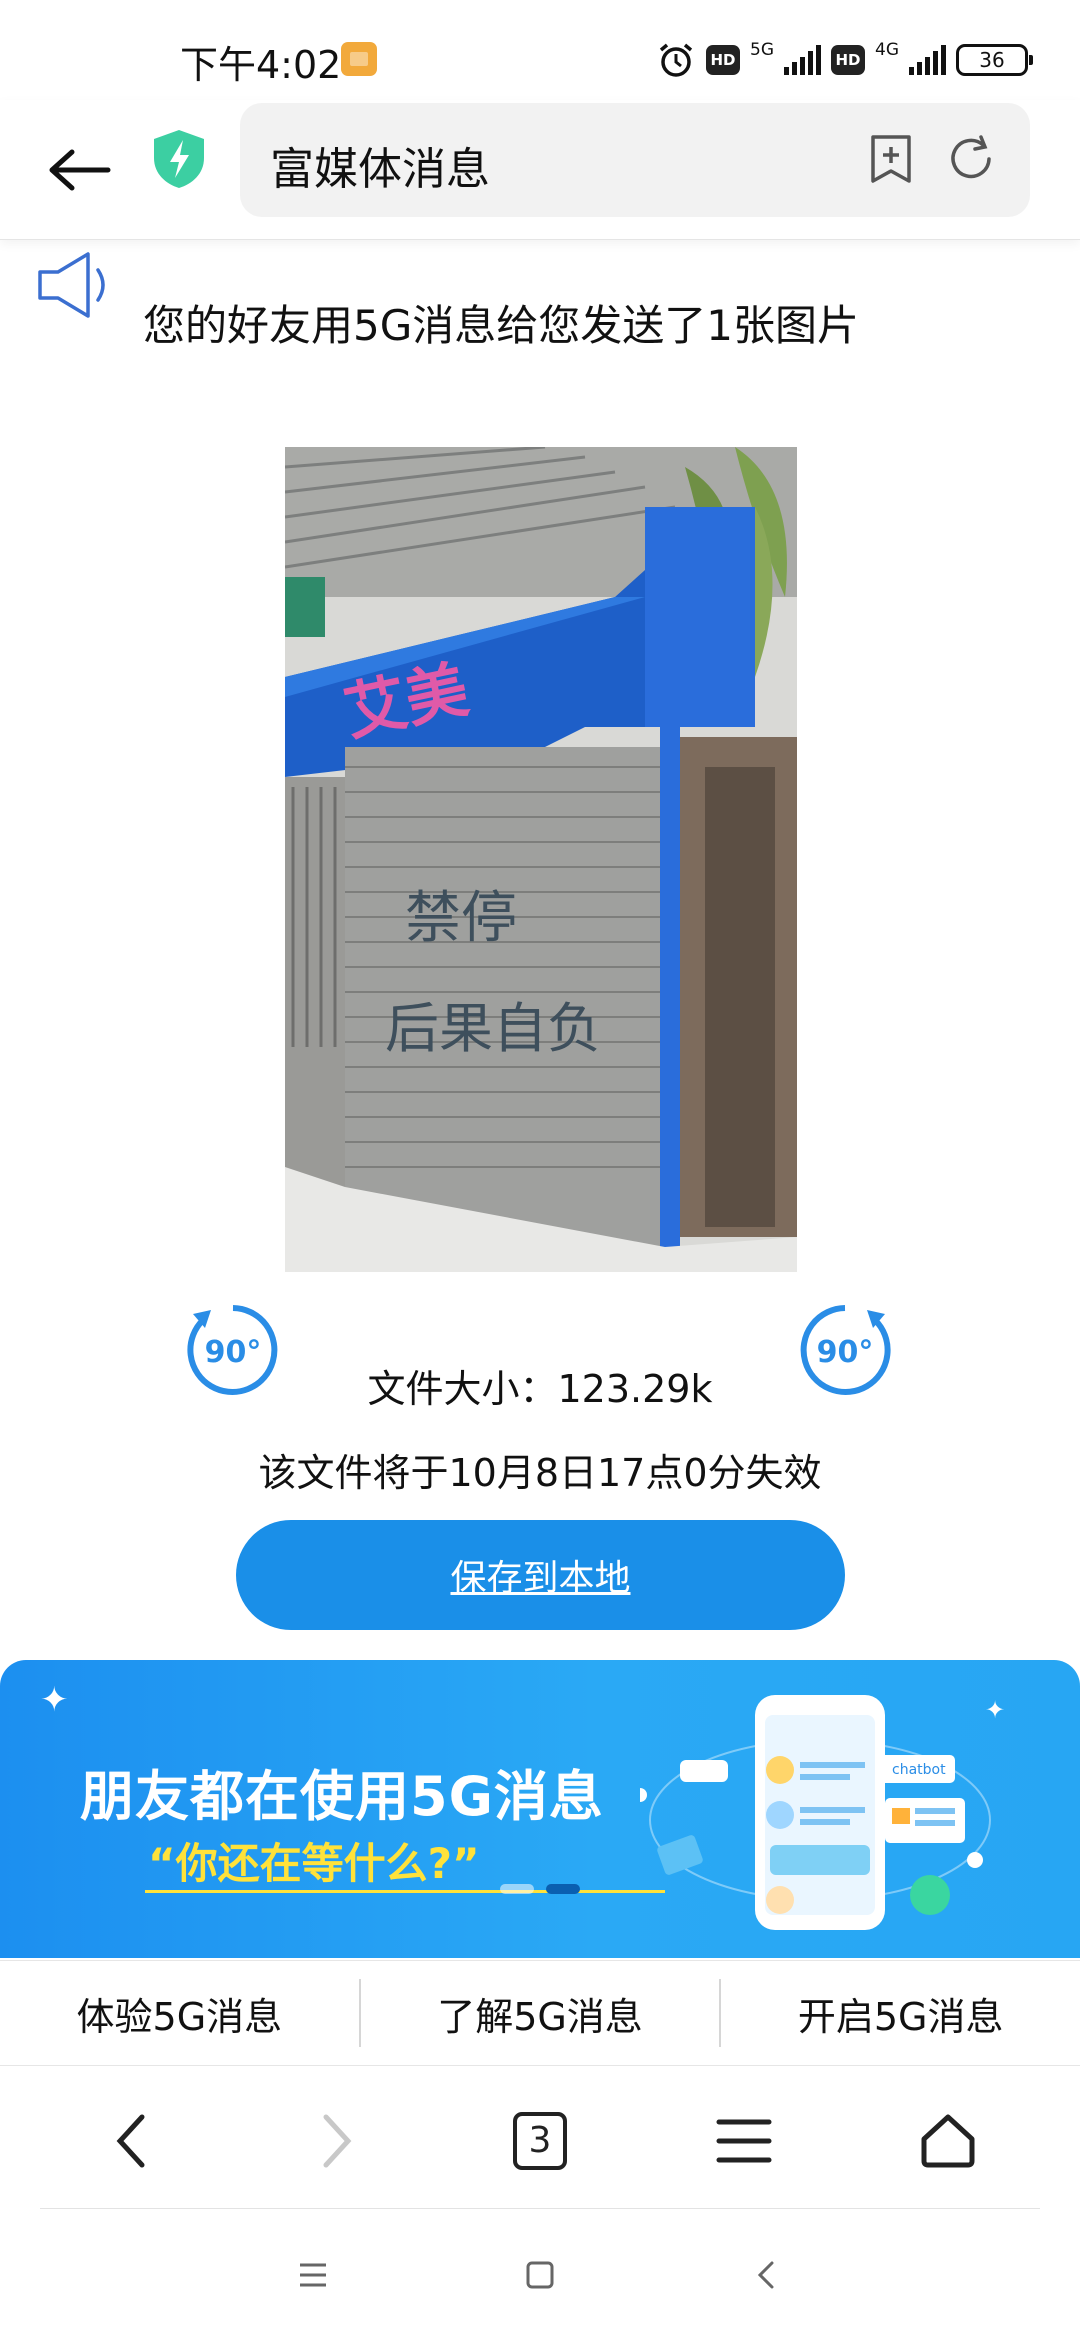  Describe the element at coordinates (762, 50) in the screenshot. I see `network-type-label: 5G` at that location.